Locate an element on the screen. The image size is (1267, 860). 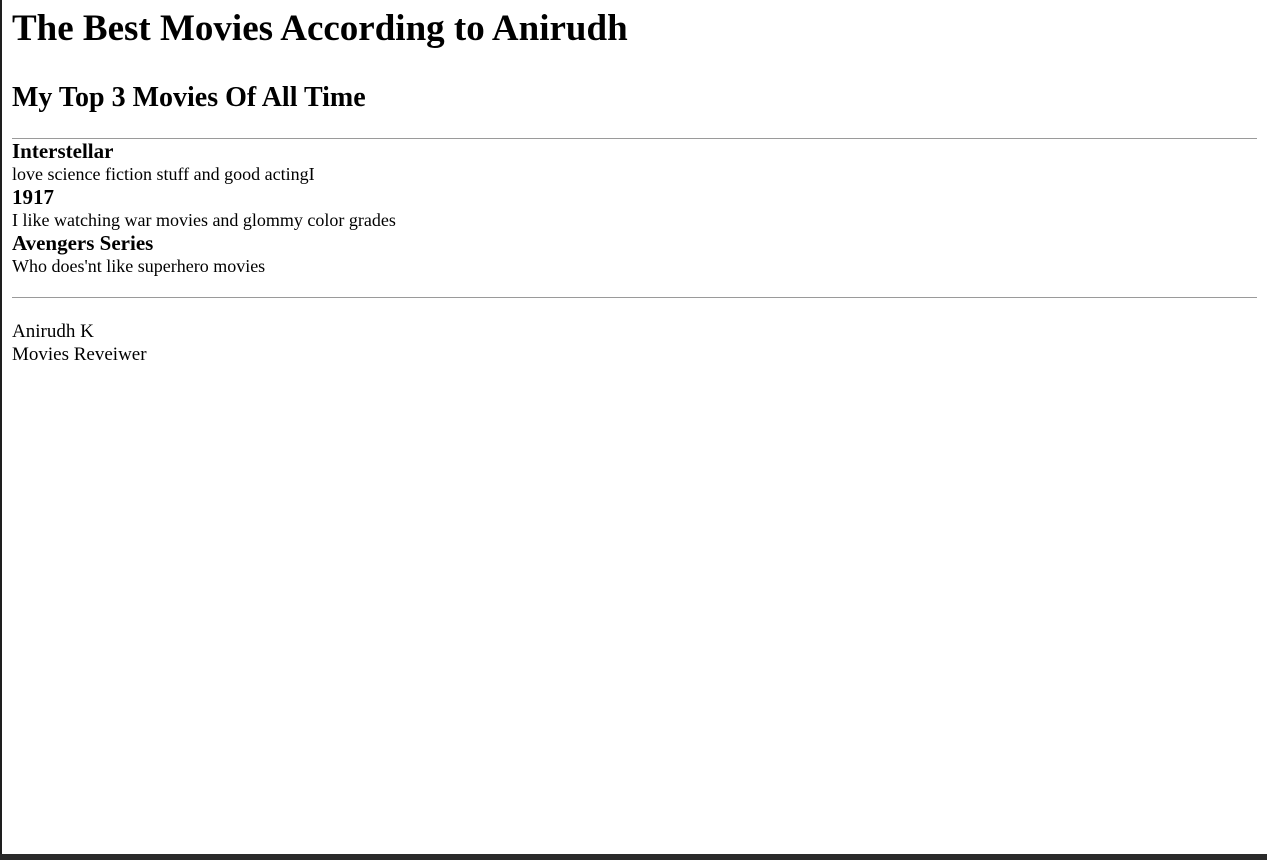
movie-title: Avengers Series is located at coordinates (83, 243).